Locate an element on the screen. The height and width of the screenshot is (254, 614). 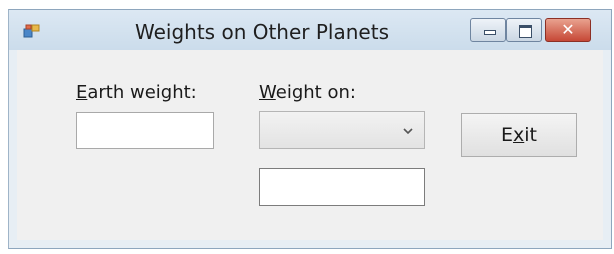
close-button: ✕ is located at coordinates (568, 30).